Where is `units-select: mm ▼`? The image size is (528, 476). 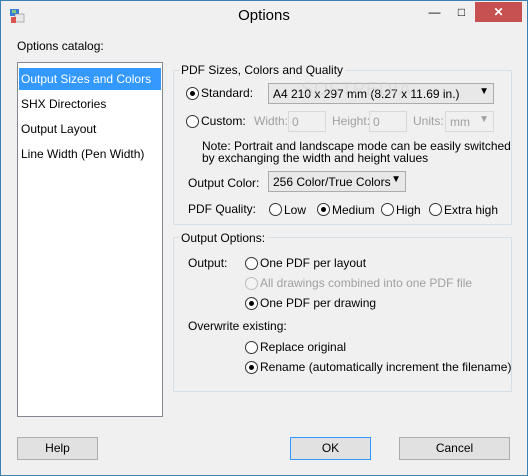 units-select: mm ▼ is located at coordinates (469, 121).